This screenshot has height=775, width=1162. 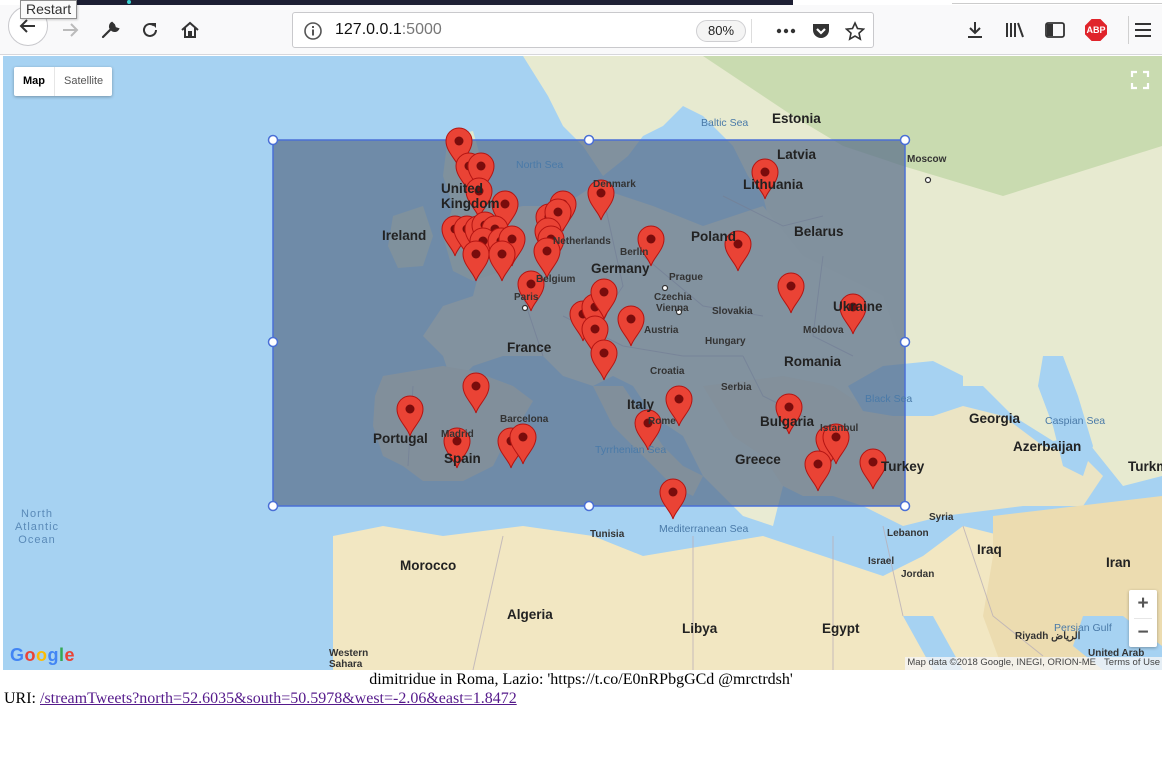 I want to click on label-tunisia: Tunisia, so click(x=607, y=534).